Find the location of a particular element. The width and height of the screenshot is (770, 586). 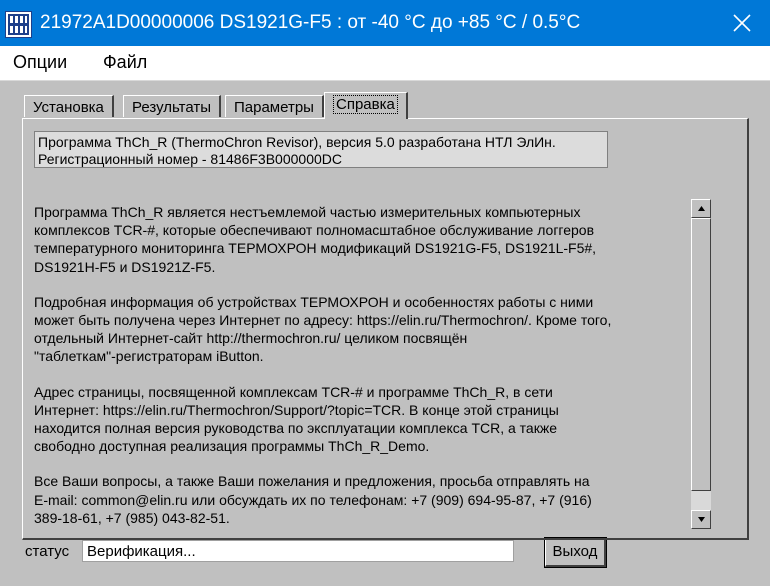

exit-button: Выход is located at coordinates (575, 552).